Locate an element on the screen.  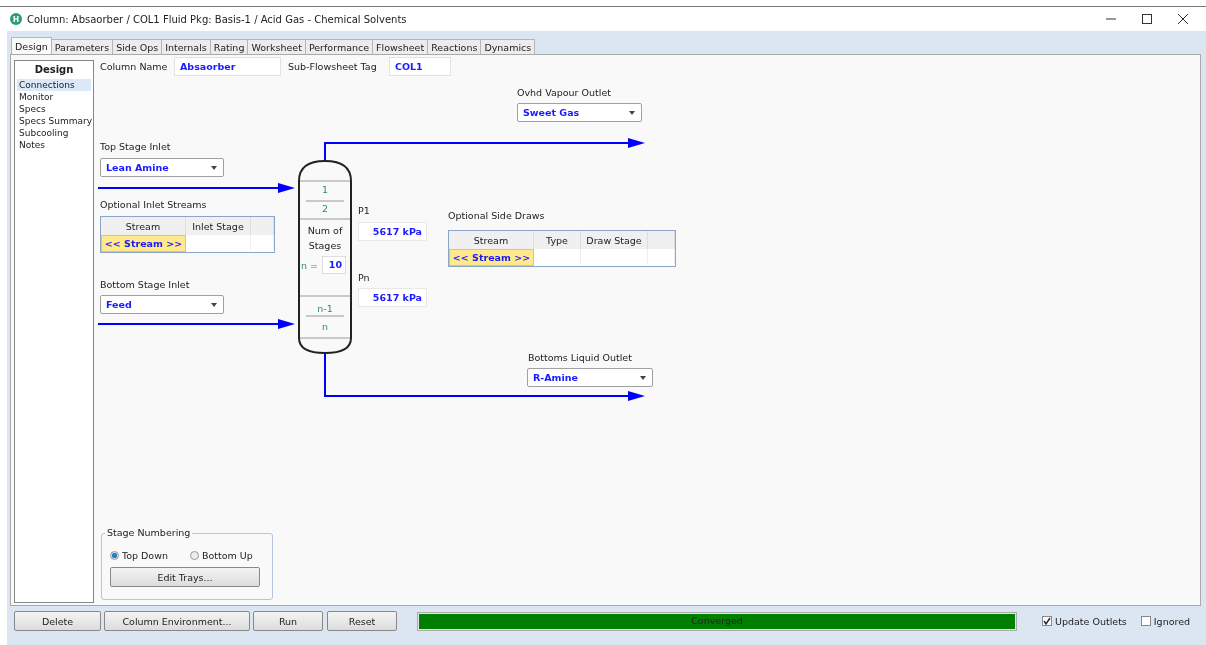
stage-label: 2 is located at coordinates (324, 208).